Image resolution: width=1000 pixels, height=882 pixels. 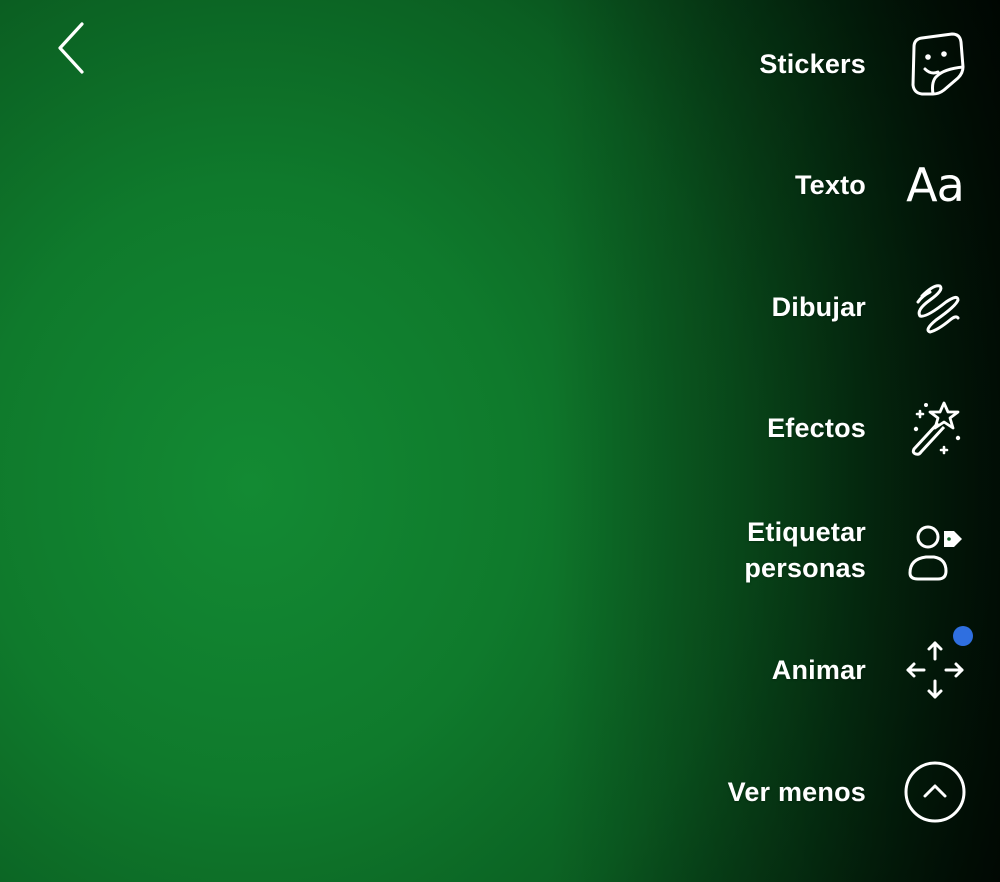 I want to click on effects-tool: Efectos, so click(x=868, y=428).